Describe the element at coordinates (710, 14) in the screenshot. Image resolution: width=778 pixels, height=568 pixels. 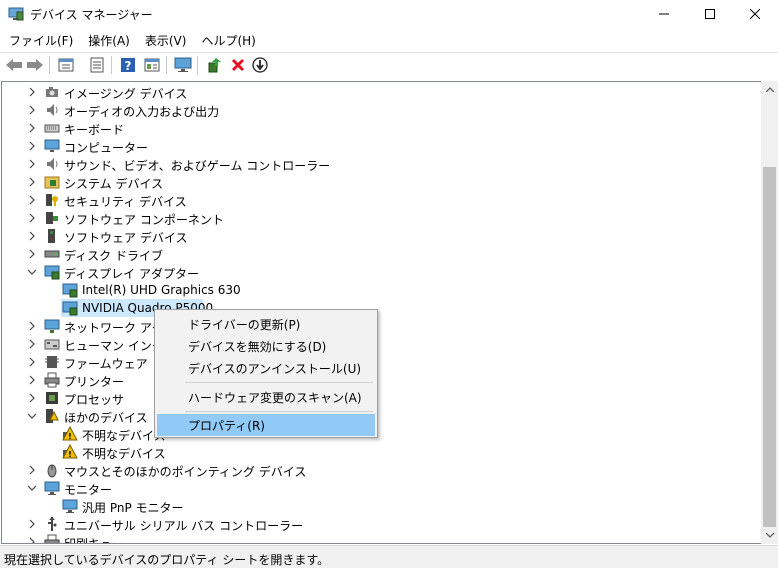
I see `maximize-button` at that location.